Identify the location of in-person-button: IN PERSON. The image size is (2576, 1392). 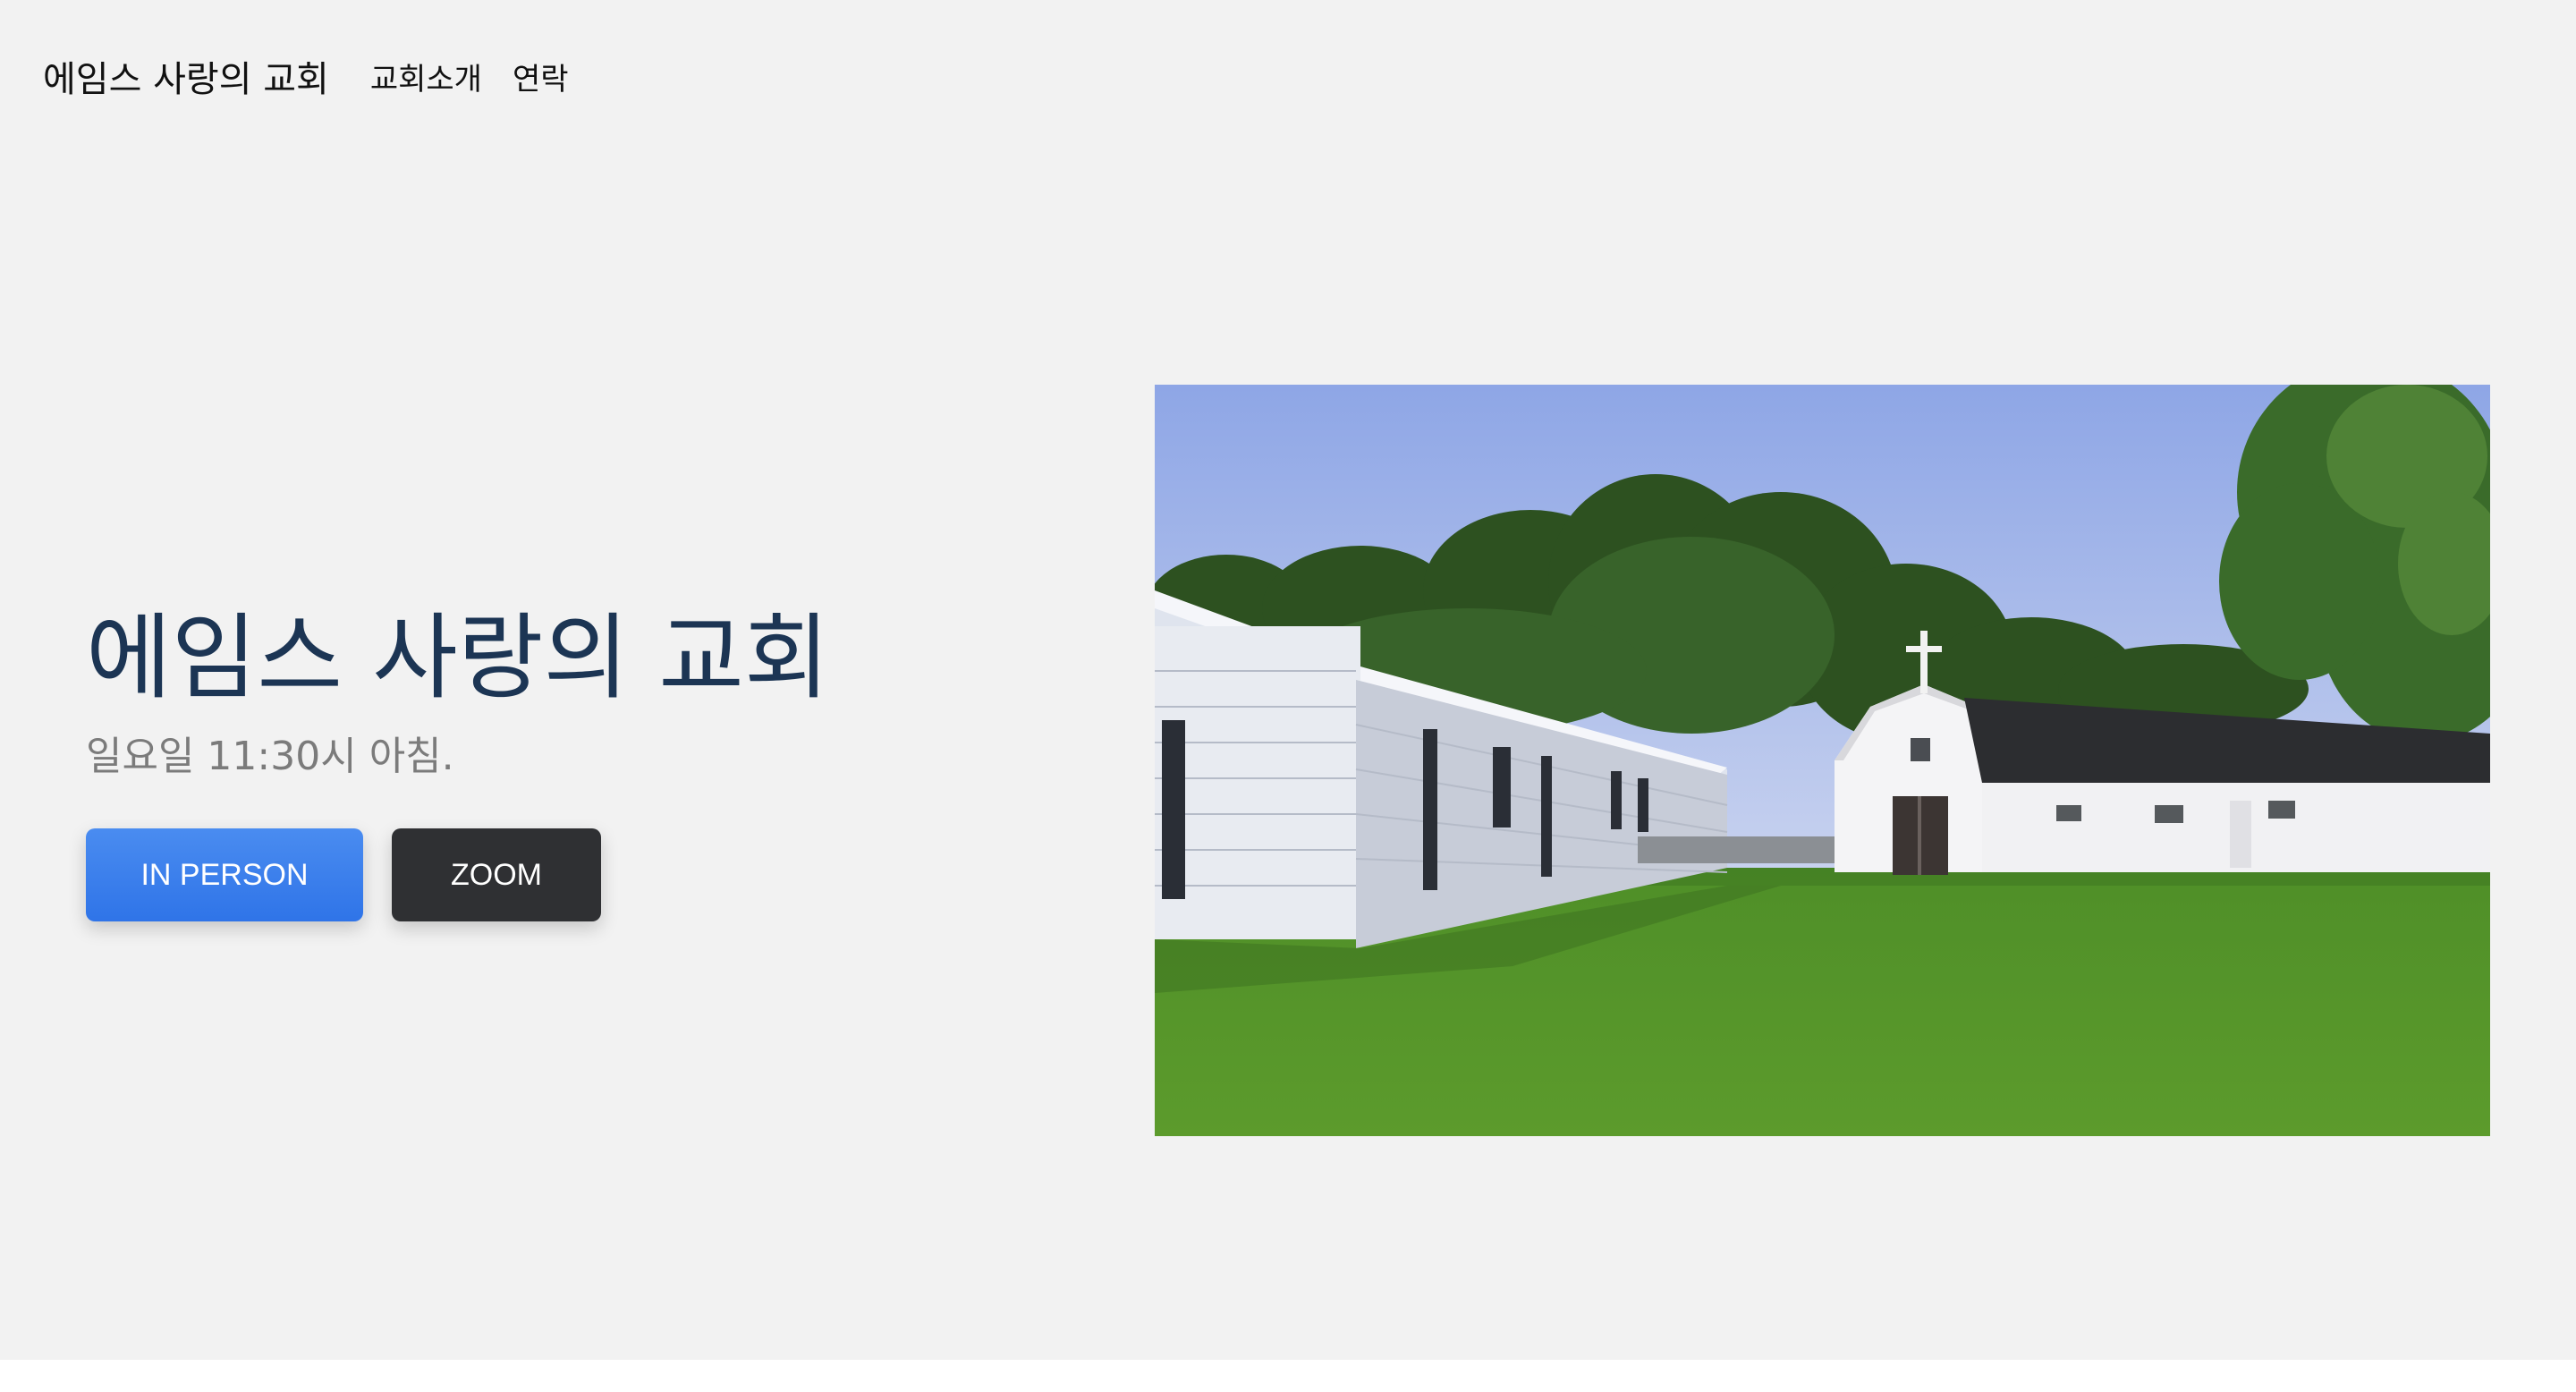
(224, 874).